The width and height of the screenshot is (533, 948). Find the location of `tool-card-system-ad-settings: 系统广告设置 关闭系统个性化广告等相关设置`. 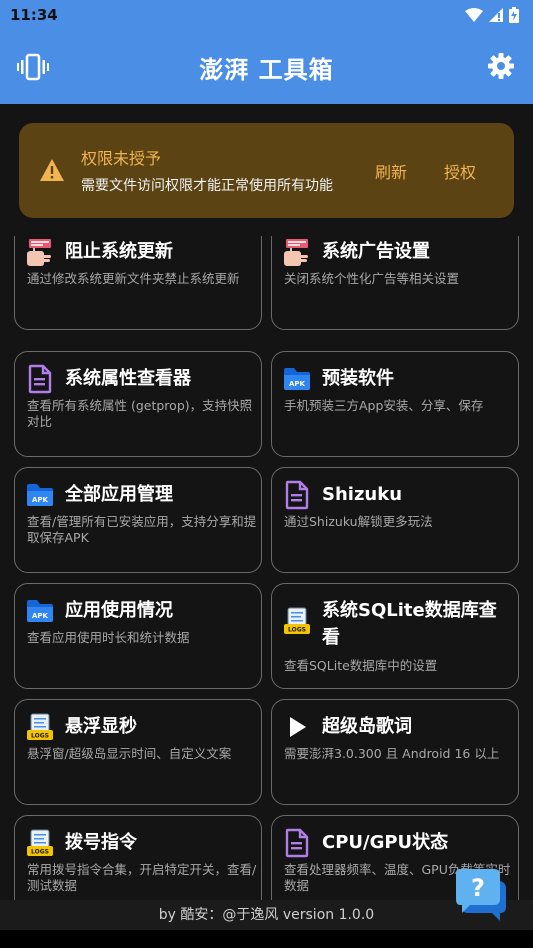

tool-card-system-ad-settings: 系统广告设置 关闭系统个性化广告等相关设置 is located at coordinates (395, 283).